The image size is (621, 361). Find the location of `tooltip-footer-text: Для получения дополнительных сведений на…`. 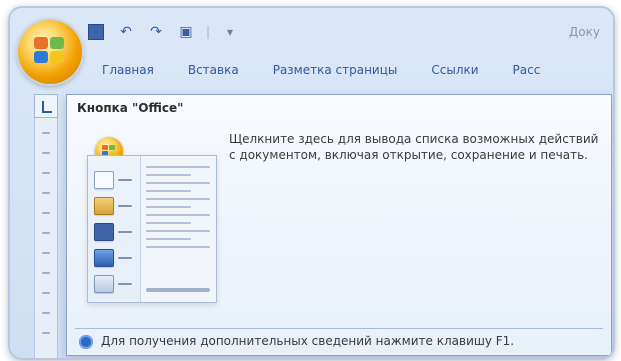

tooltip-footer-text: Для получения дополнительных сведений на… is located at coordinates (308, 341).